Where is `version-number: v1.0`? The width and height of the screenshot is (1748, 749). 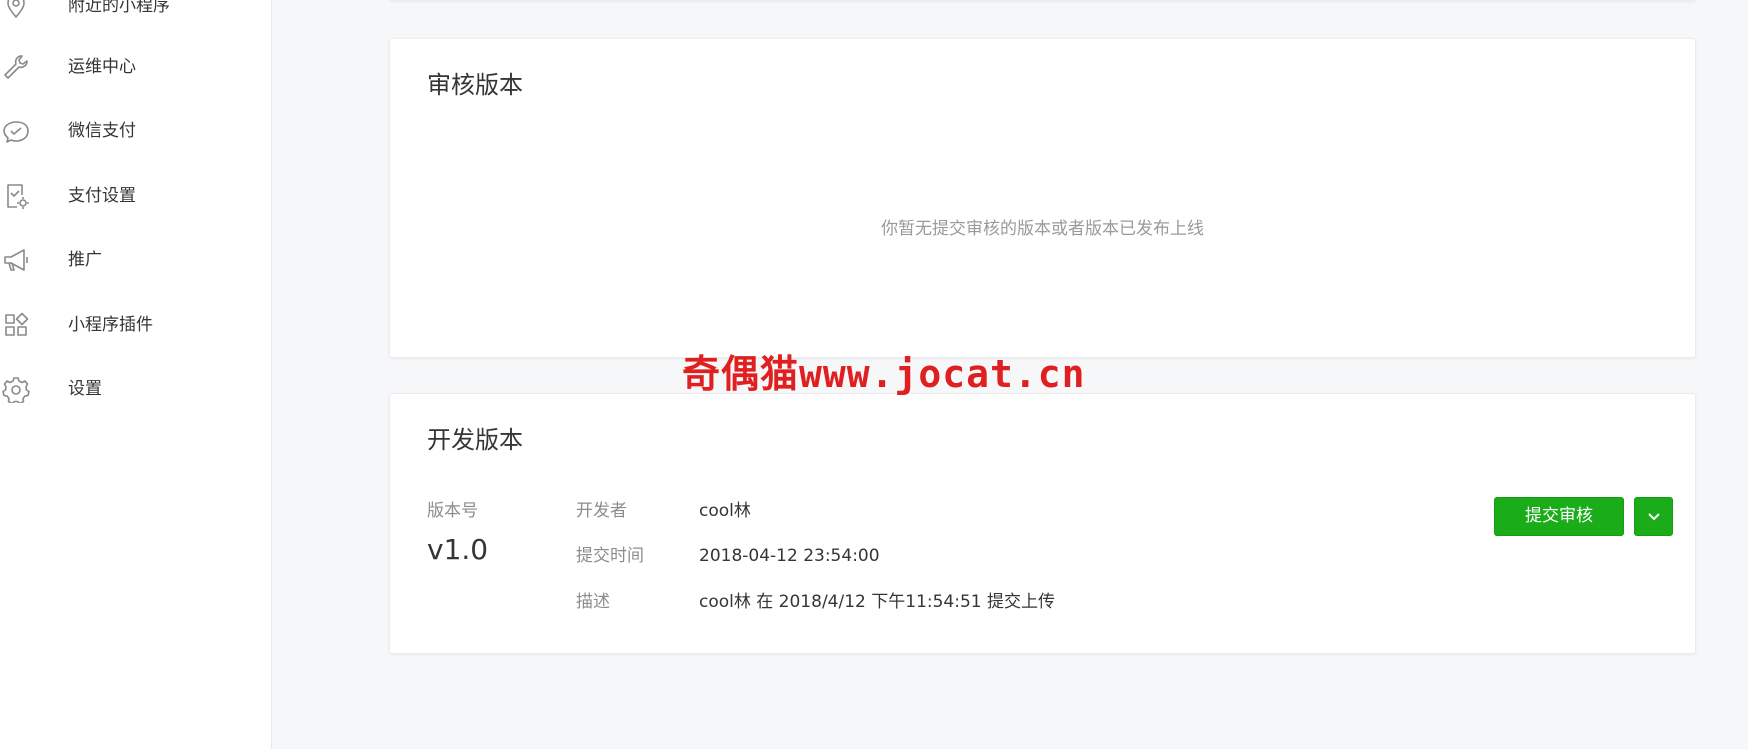 version-number: v1.0 is located at coordinates (458, 549).